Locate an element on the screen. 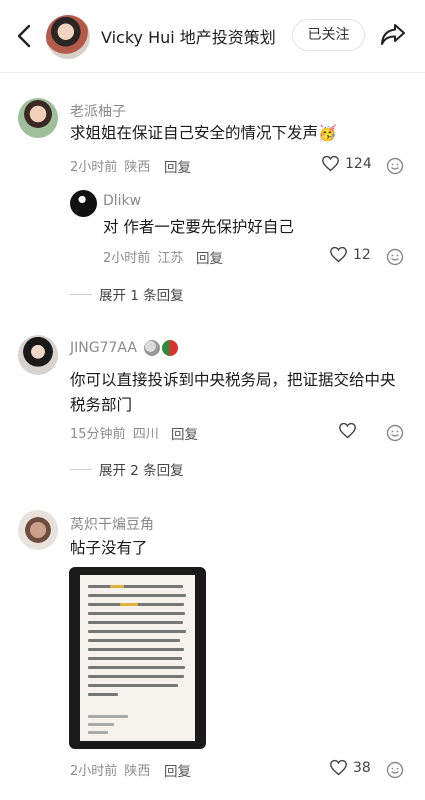 The image size is (425, 800). expand-replies-label: 展开 2 条回复 is located at coordinates (141, 471).